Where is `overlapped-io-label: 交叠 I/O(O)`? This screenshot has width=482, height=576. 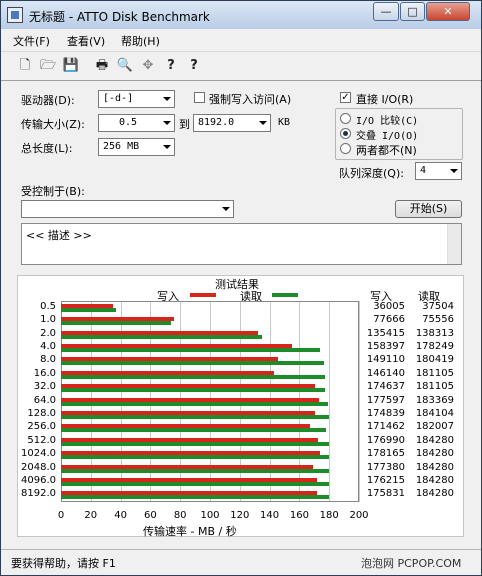 overlapped-io-label: 交叠 I/O(O) is located at coordinates (387, 136).